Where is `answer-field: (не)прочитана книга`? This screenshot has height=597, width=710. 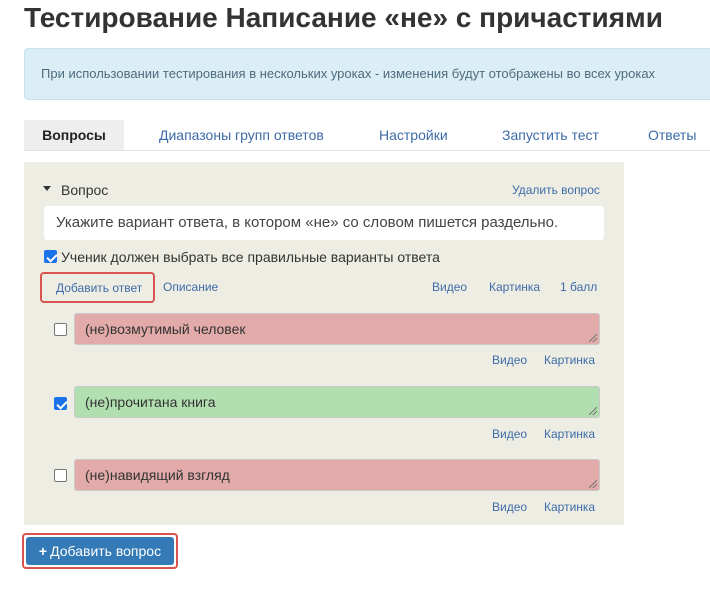 answer-field: (не)прочитана книга is located at coordinates (337, 402).